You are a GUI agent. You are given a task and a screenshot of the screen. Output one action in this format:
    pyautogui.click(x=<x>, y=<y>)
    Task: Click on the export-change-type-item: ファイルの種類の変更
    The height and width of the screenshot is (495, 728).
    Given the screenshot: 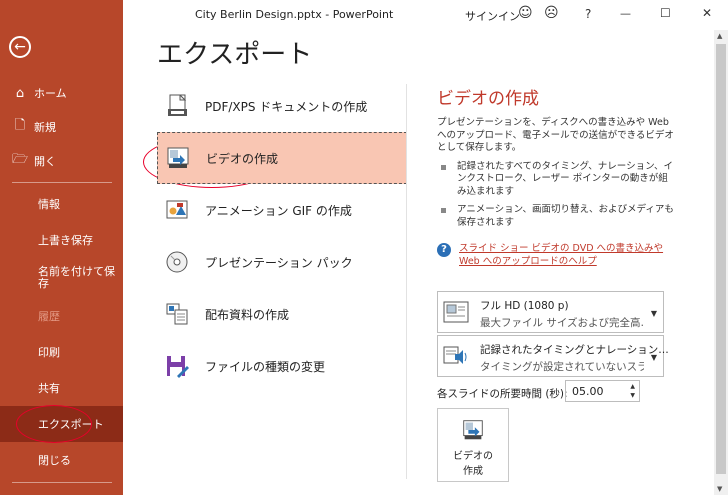 What is the action you would take?
    pyautogui.click(x=282, y=366)
    